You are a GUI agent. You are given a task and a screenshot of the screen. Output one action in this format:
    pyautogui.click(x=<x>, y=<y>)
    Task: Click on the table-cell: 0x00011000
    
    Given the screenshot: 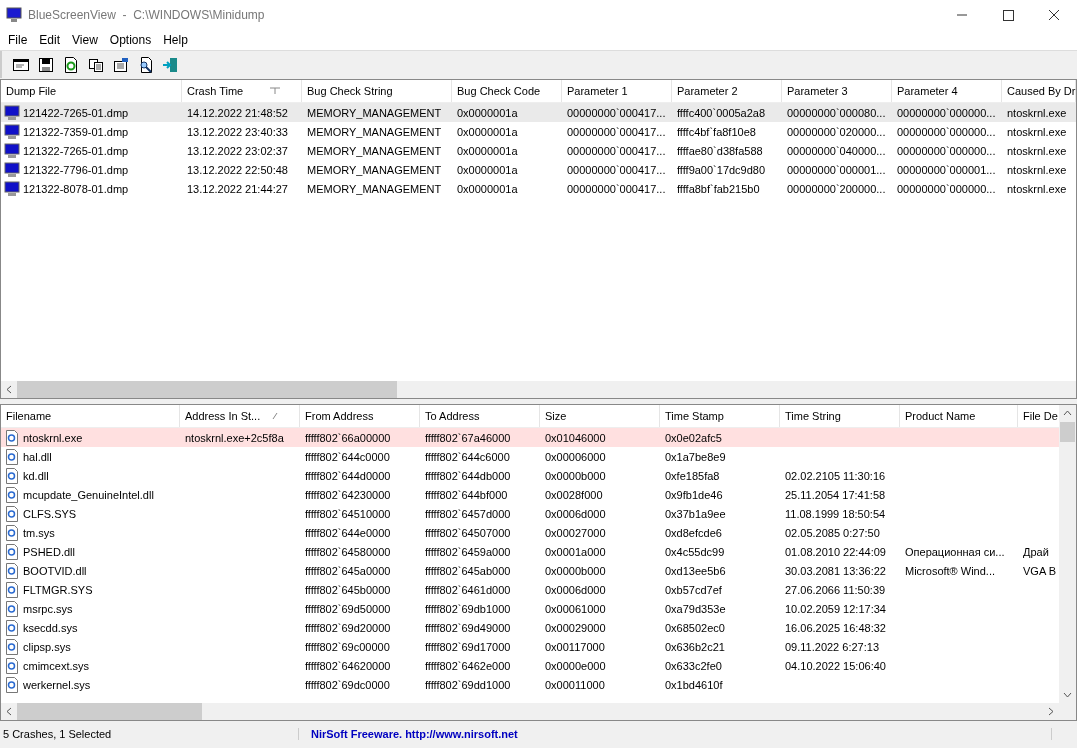 What is the action you would take?
    pyautogui.click(x=575, y=684)
    